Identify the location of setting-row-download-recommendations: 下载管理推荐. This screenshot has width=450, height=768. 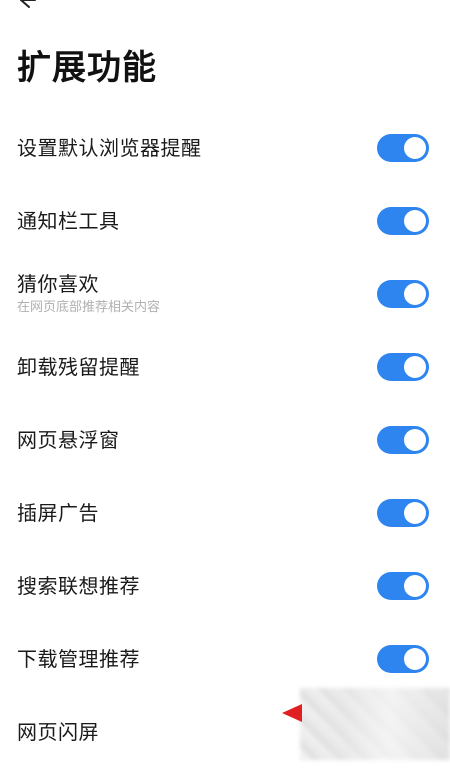
(225, 658).